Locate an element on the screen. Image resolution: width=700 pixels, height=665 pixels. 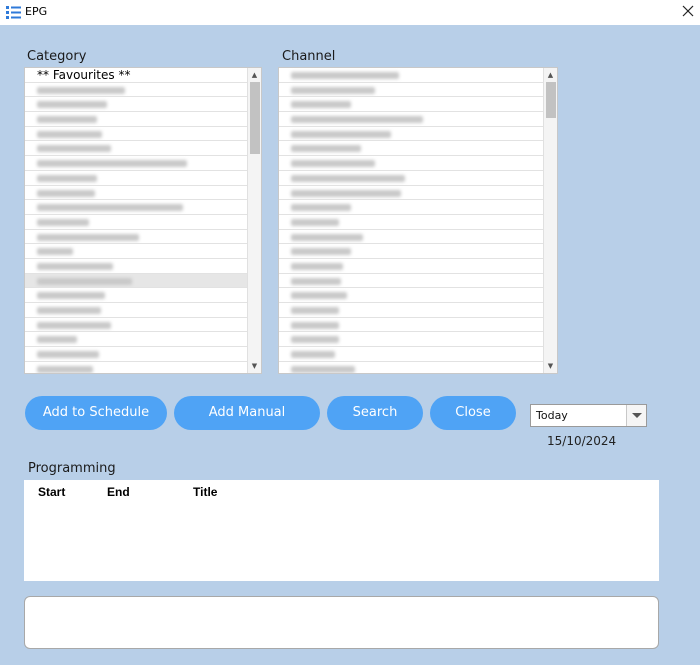
category-list-items: ** Favourites ** is located at coordinates (136, 220).